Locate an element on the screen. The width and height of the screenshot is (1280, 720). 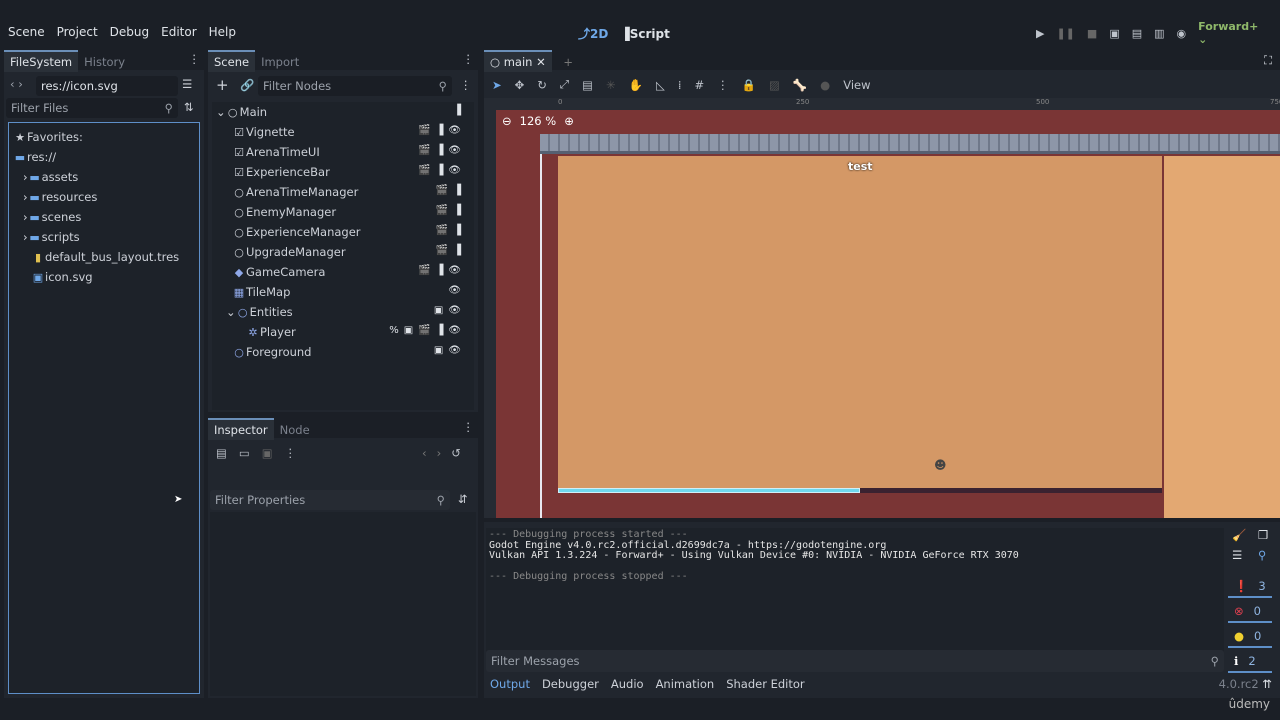
filter-warnings-toggle: ● 0 is located at coordinates (1250, 637).